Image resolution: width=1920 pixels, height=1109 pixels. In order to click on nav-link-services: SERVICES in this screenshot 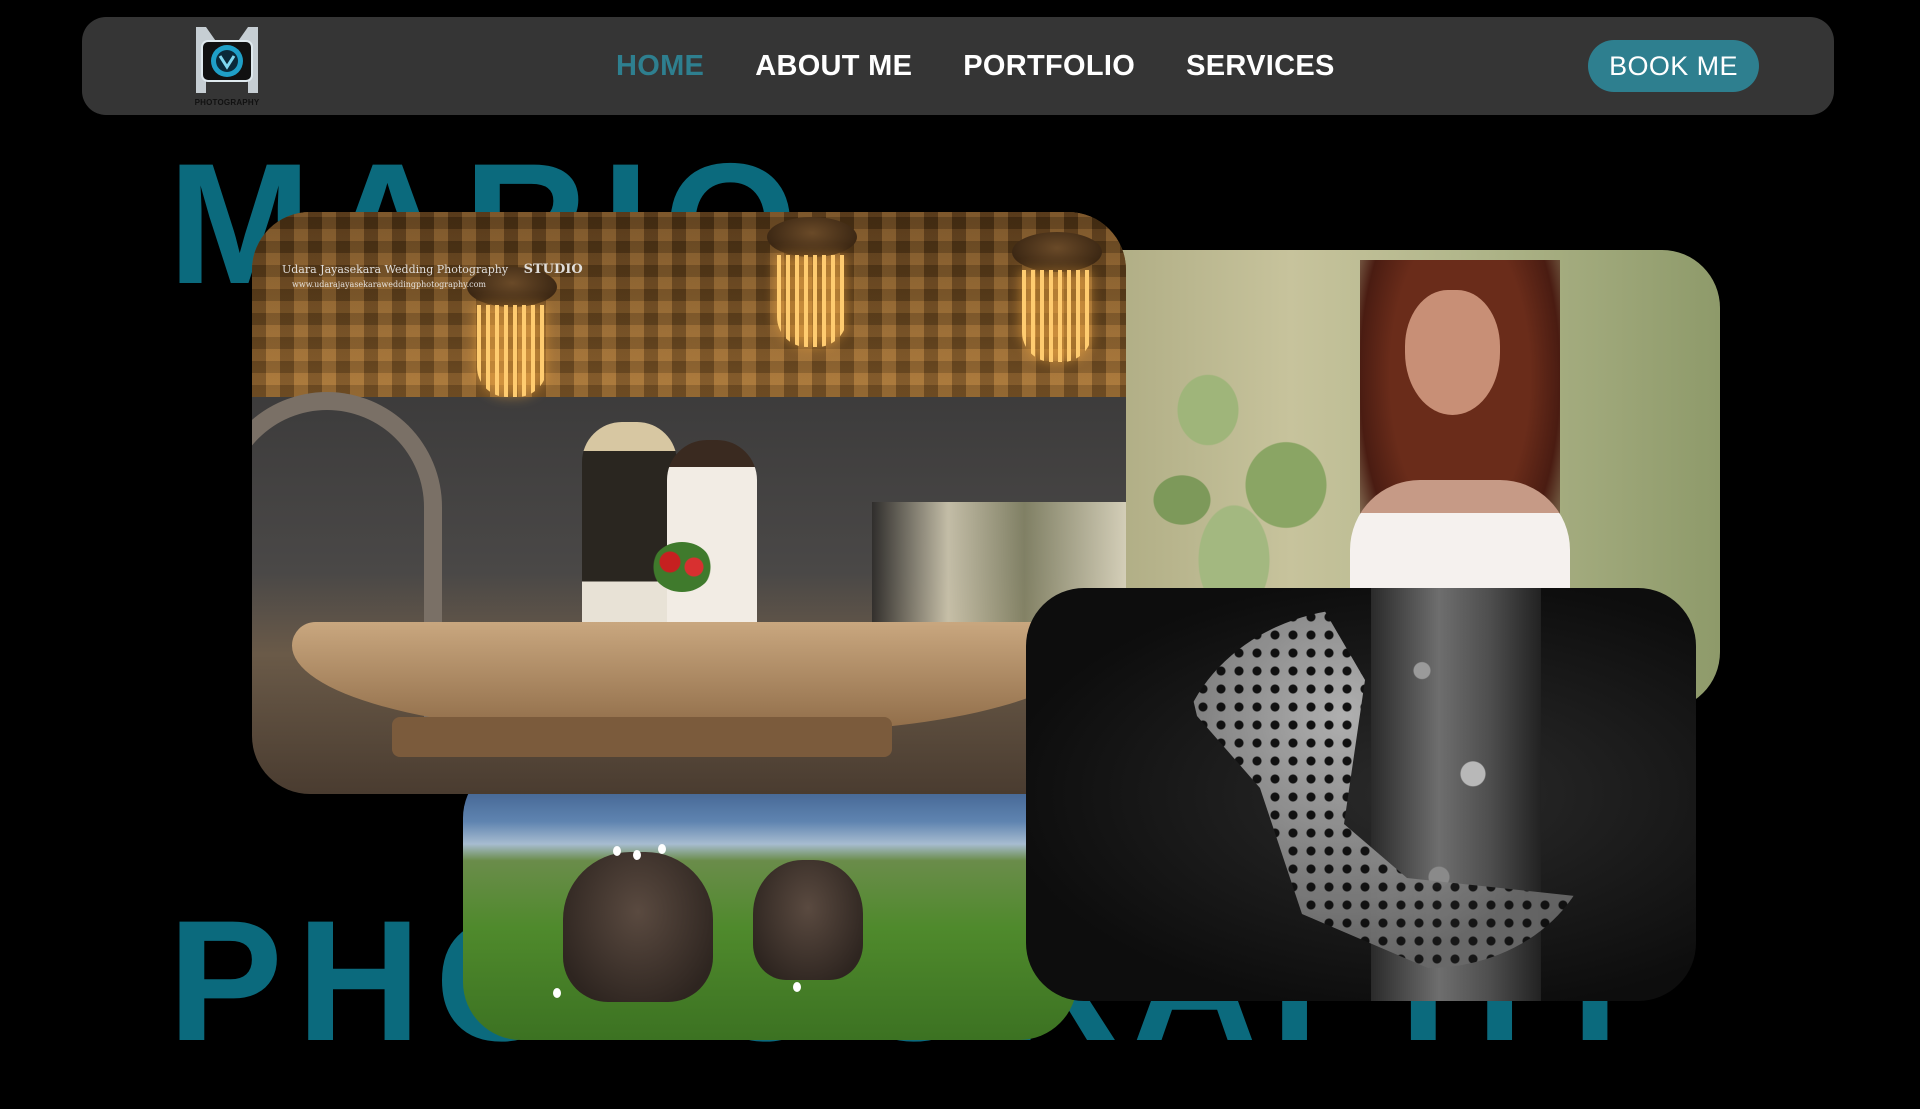, I will do `click(1260, 66)`.